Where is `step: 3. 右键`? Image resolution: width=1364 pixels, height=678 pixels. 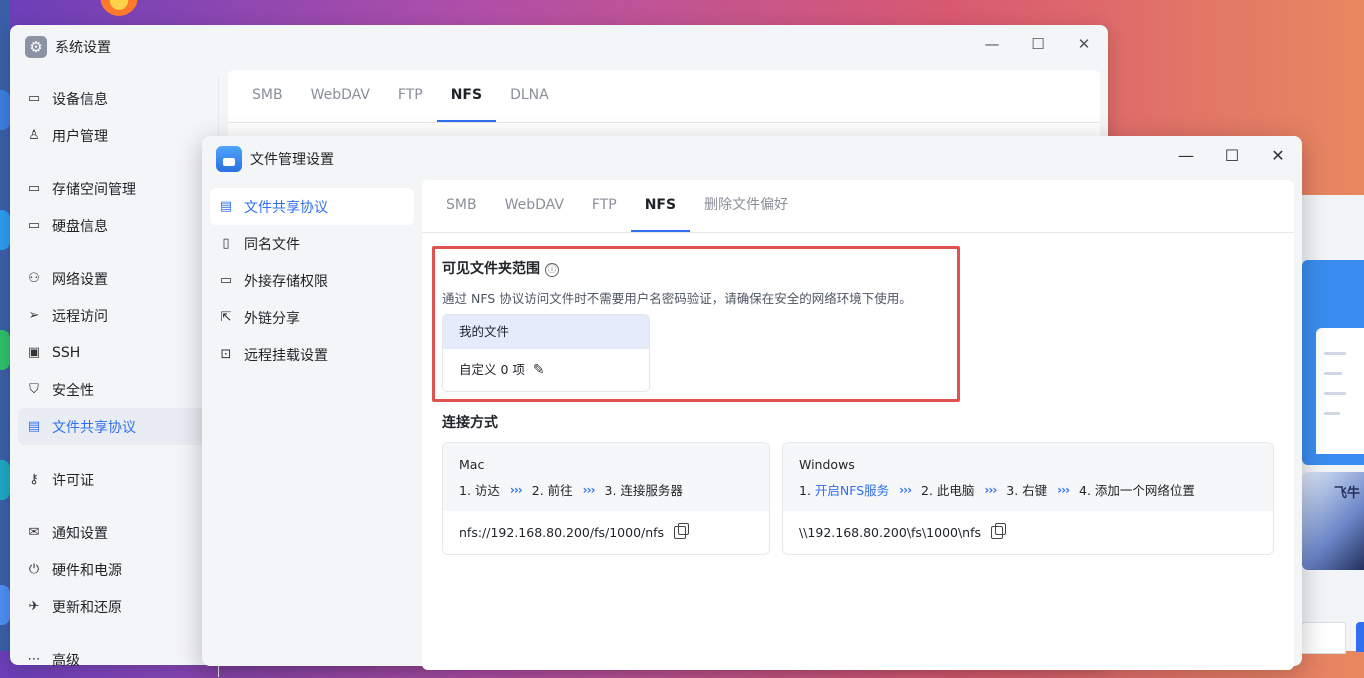
step: 3. 右键 is located at coordinates (1027, 490).